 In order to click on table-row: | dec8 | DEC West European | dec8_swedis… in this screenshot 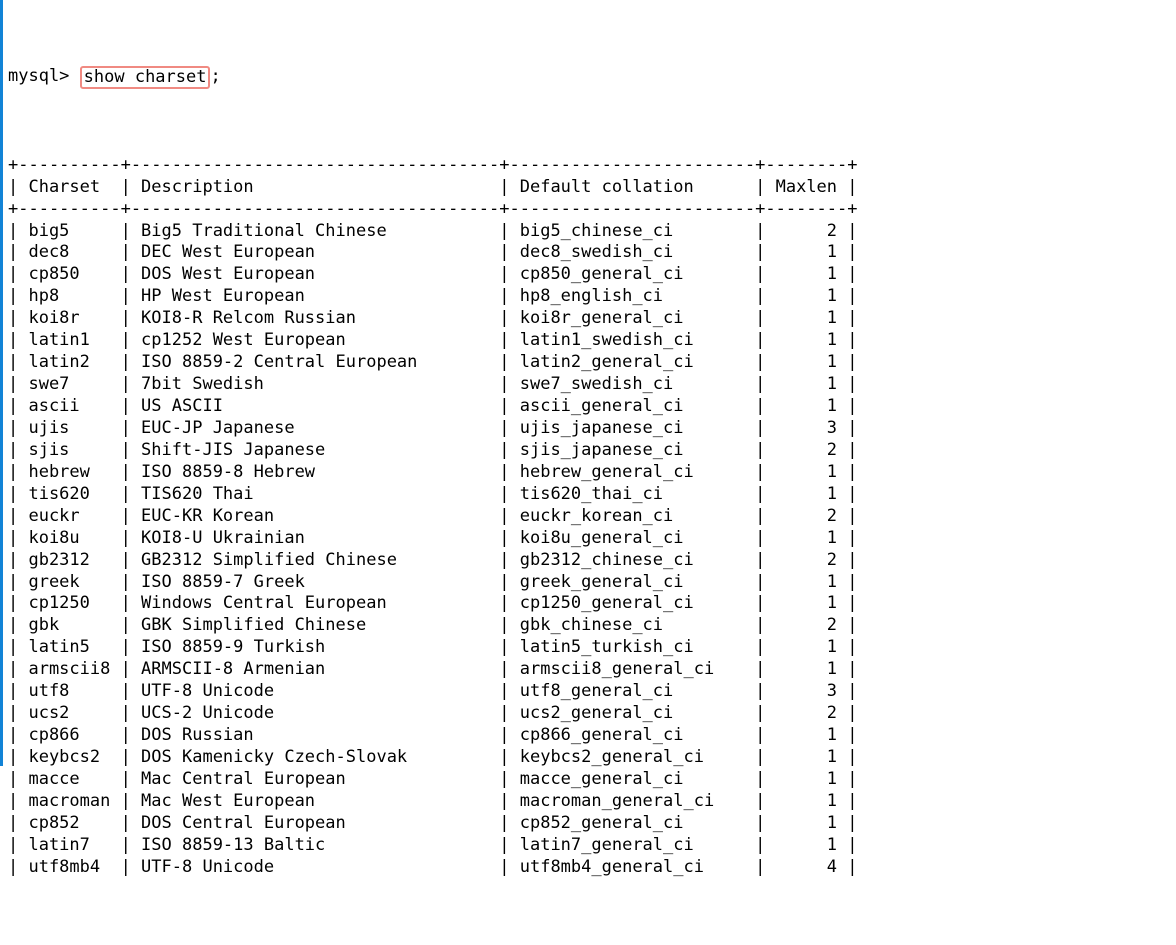, I will do `click(433, 252)`.